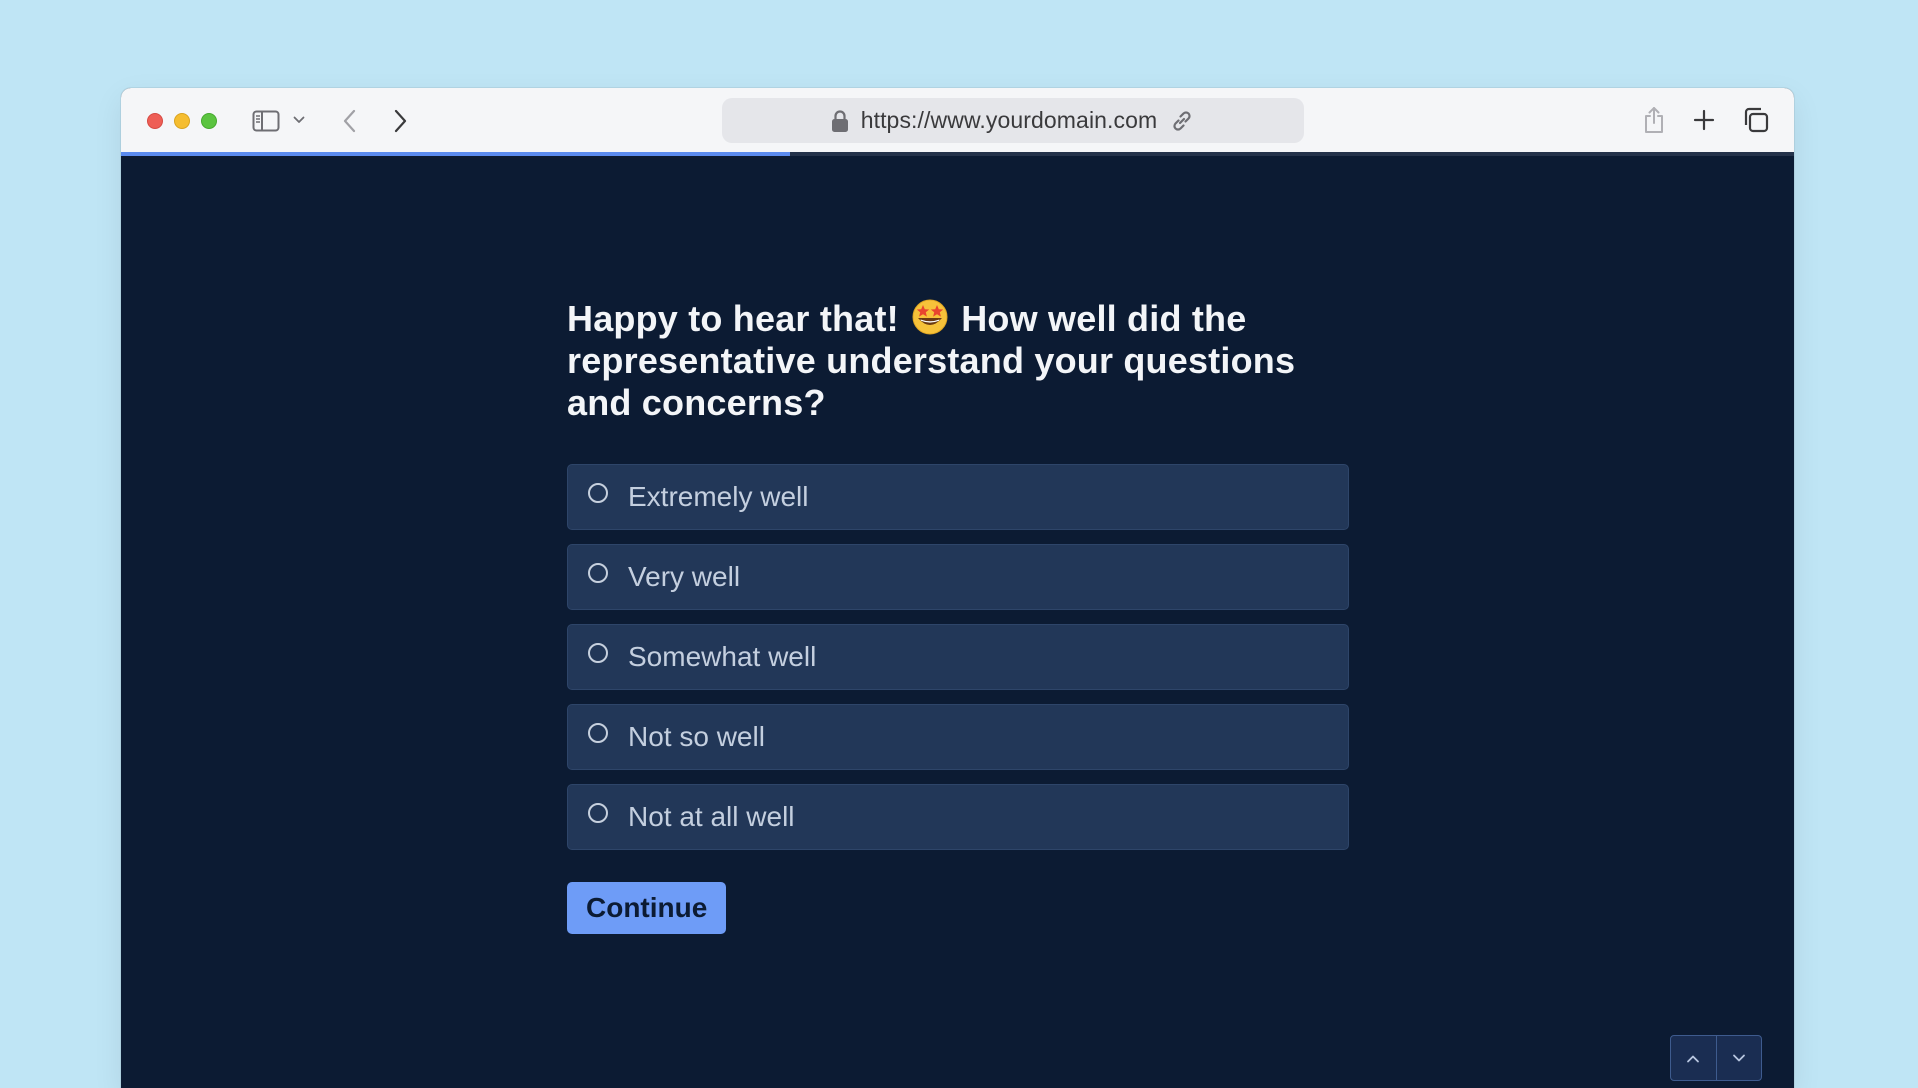  What do you see at coordinates (1009, 120) in the screenshot?
I see `url-text: https://www.yourdomain.com` at bounding box center [1009, 120].